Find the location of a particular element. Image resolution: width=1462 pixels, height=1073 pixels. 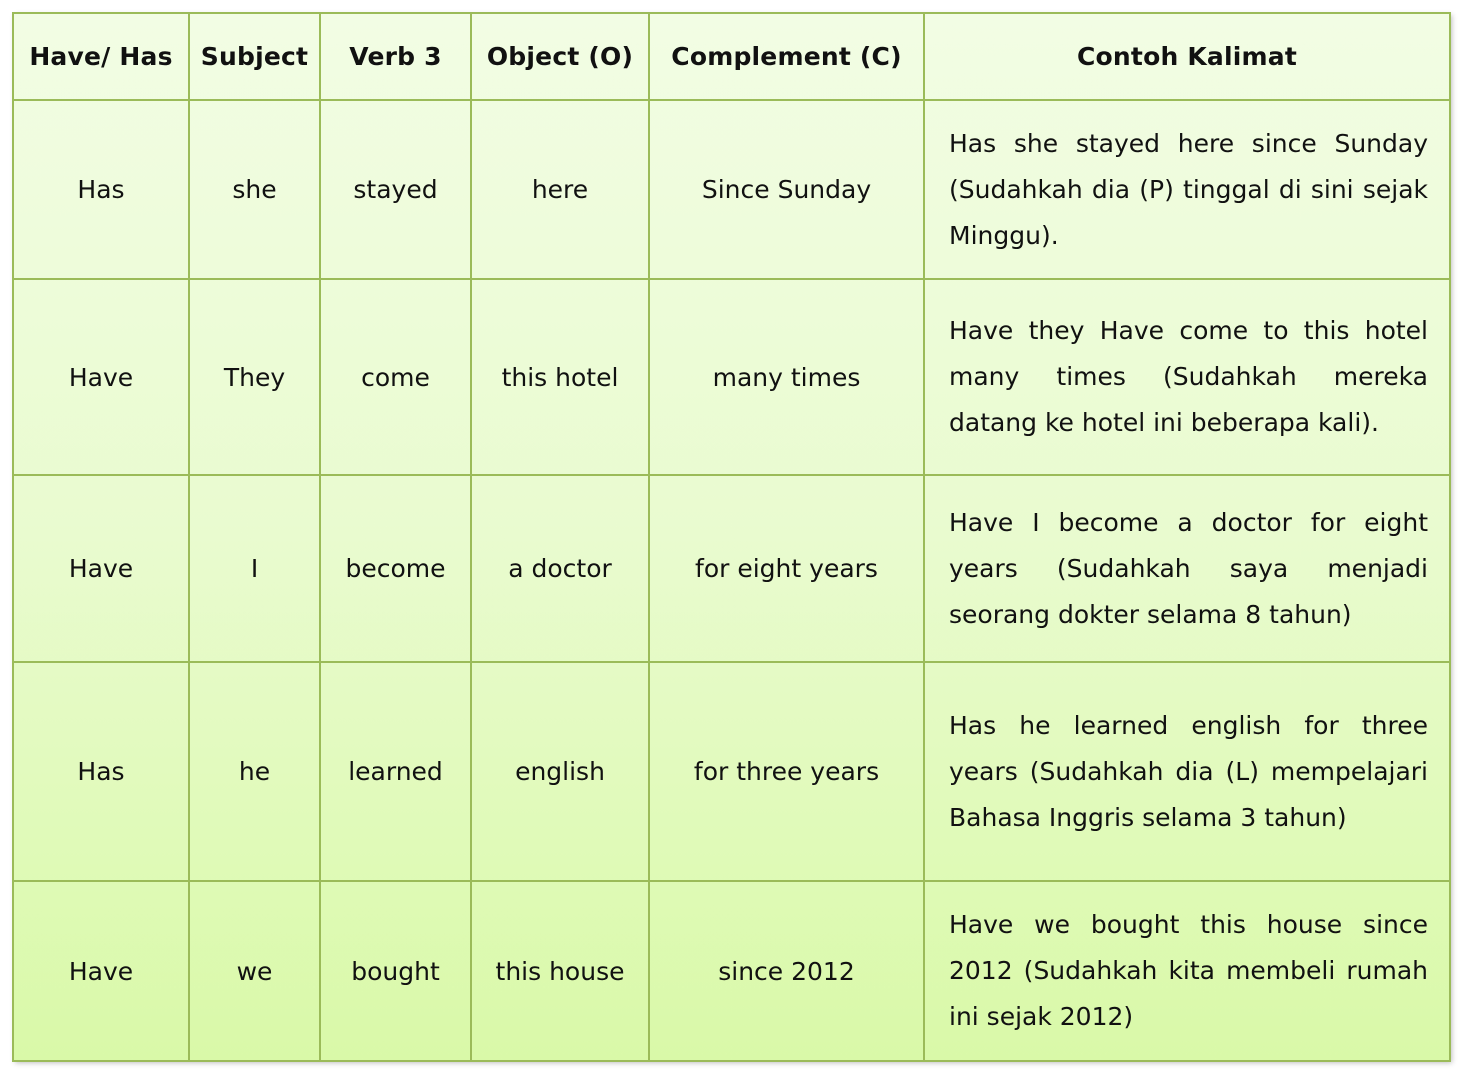

cell-verb3: stayed is located at coordinates (395, 189).